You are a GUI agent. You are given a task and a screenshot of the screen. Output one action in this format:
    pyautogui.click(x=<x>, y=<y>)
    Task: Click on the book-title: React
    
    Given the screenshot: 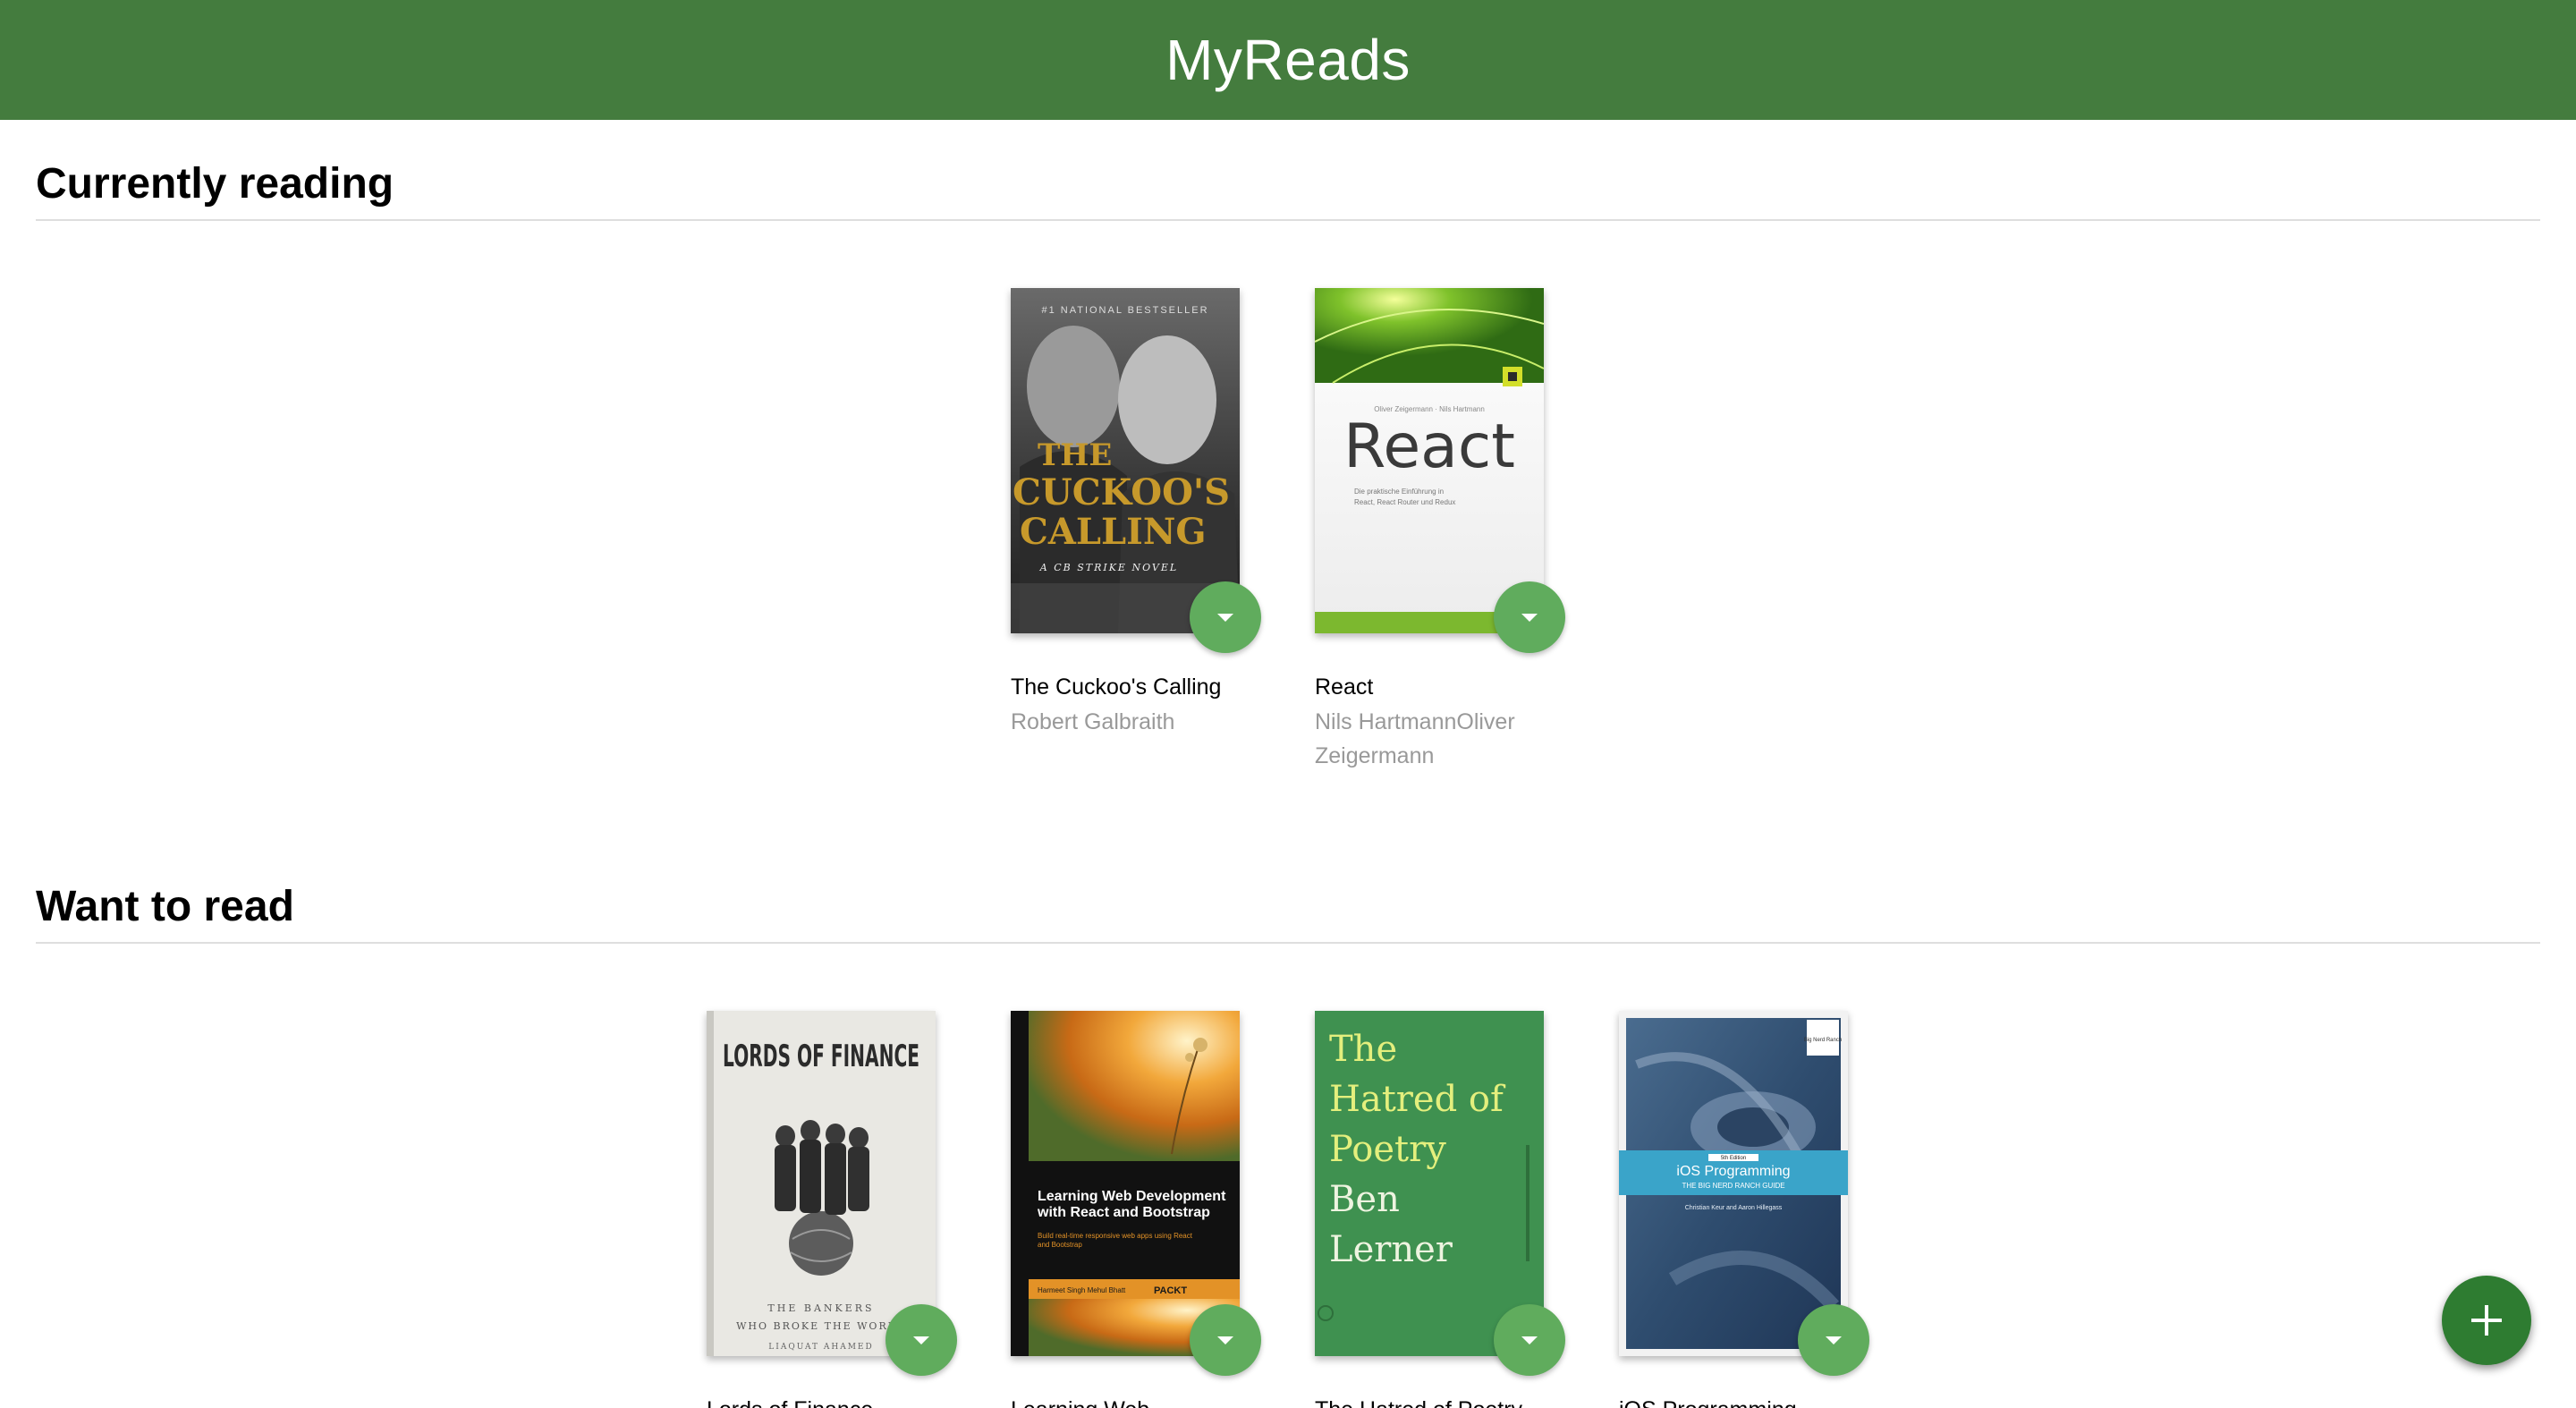 What is the action you would take?
    pyautogui.click(x=1344, y=687)
    